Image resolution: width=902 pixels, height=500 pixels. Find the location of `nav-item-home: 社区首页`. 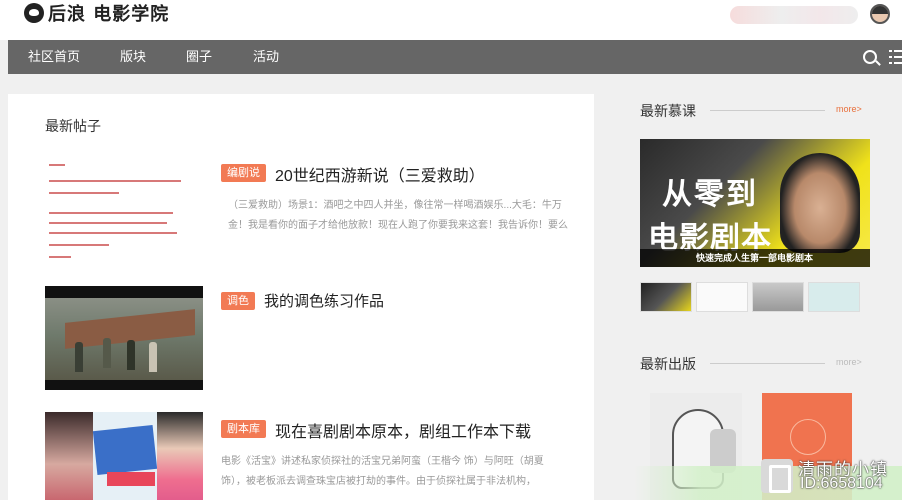

nav-item-home: 社区首页 is located at coordinates (54, 57).